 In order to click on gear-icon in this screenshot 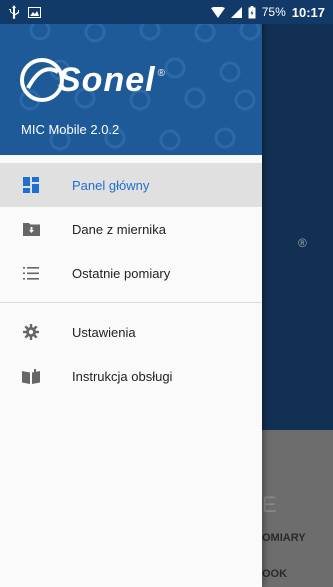, I will do `click(31, 332)`.